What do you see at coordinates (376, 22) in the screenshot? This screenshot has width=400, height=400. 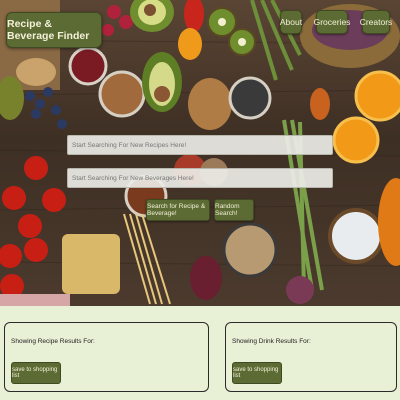 I see `nav-creators-button: Creators` at bounding box center [376, 22].